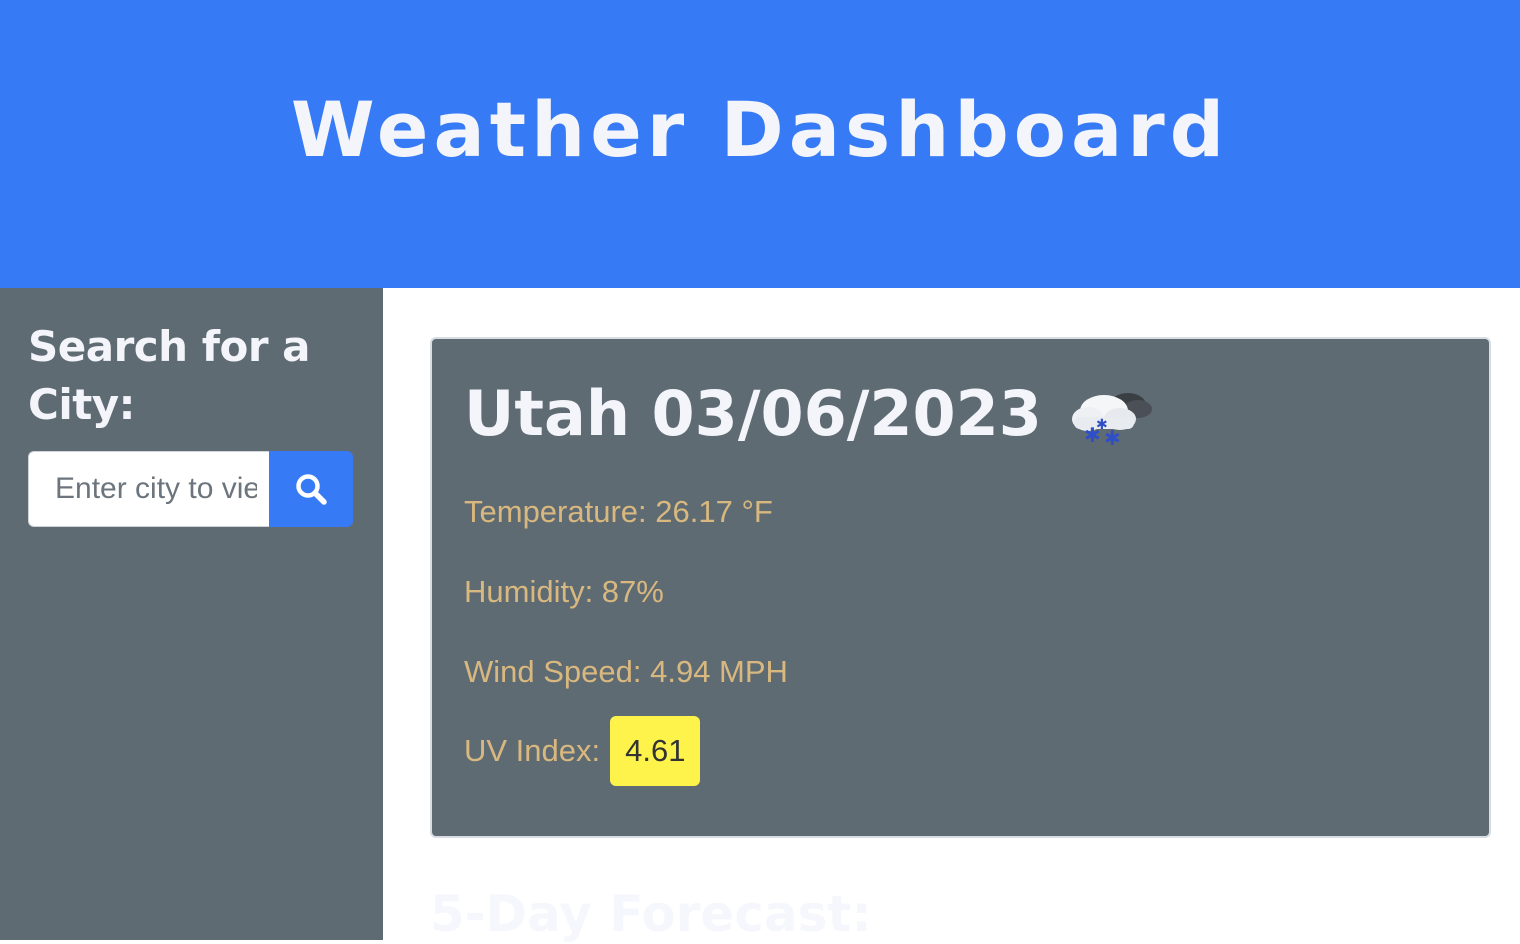 This screenshot has height=944, width=1520. I want to click on city-date-title: Utah 03/06/2023, so click(753, 413).